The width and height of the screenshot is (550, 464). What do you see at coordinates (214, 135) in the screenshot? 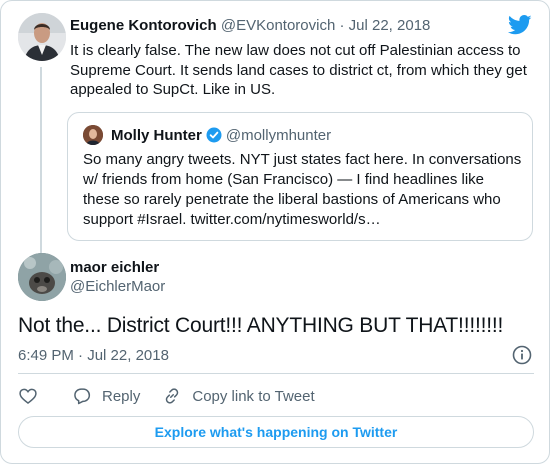
I see `verified-badge-icon` at bounding box center [214, 135].